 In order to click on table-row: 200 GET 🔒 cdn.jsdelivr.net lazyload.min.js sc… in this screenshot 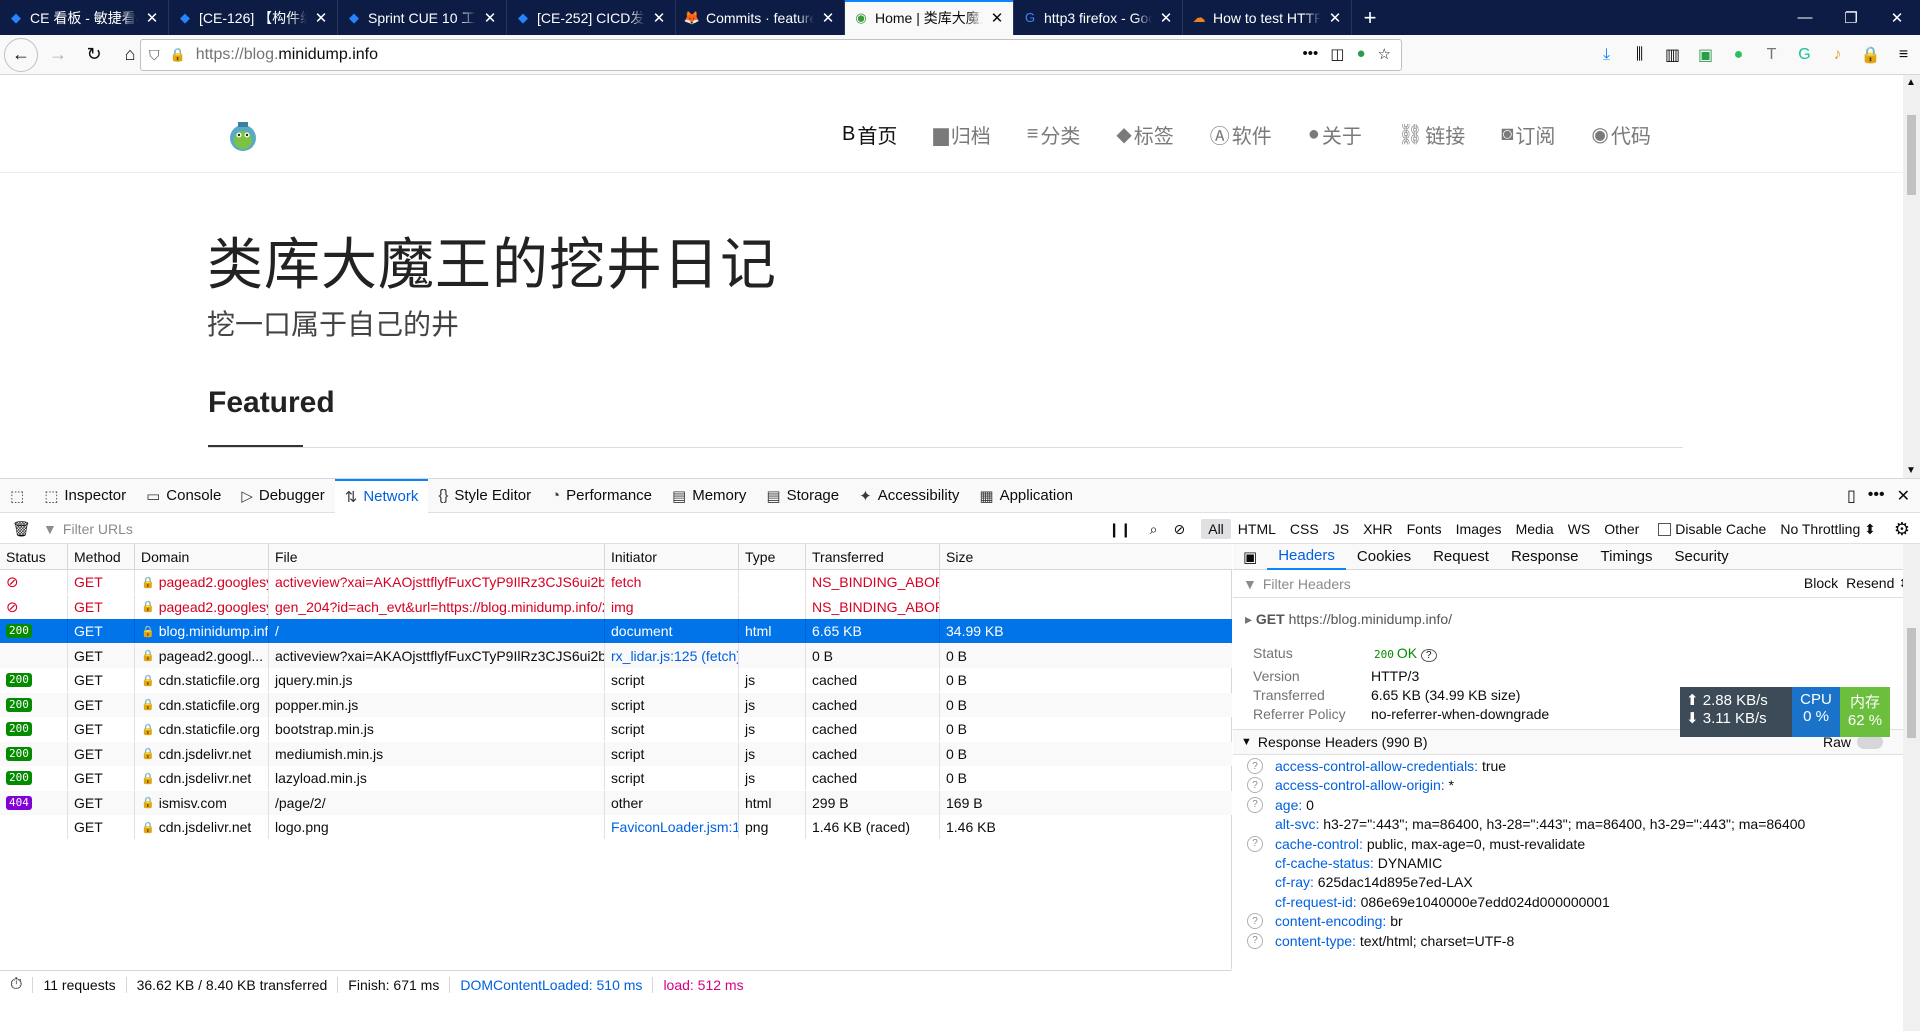, I will do `click(616, 778)`.